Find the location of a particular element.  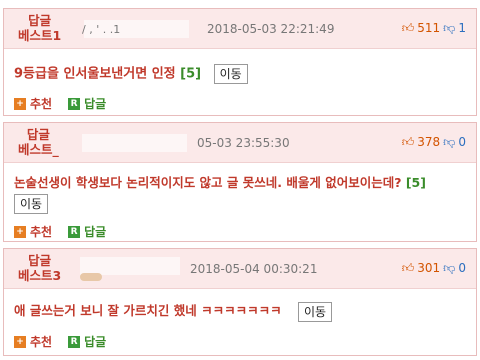

badge-bottom-label: 베스트1 is located at coordinates (40, 35).